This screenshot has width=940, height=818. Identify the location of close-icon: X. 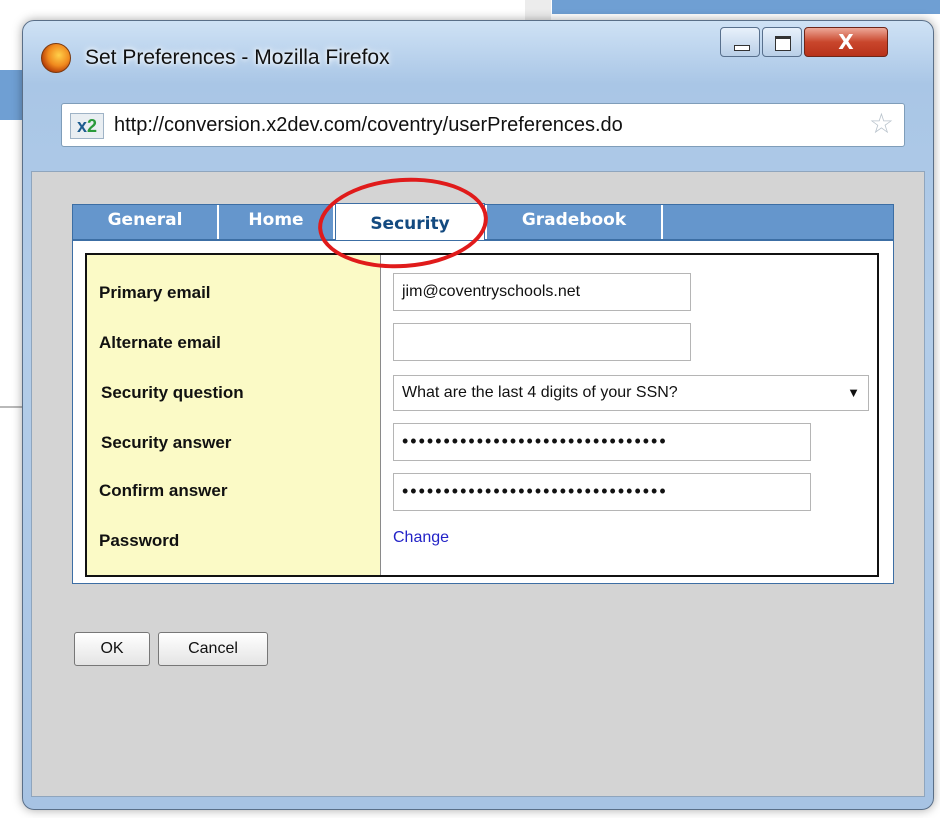
(846, 42).